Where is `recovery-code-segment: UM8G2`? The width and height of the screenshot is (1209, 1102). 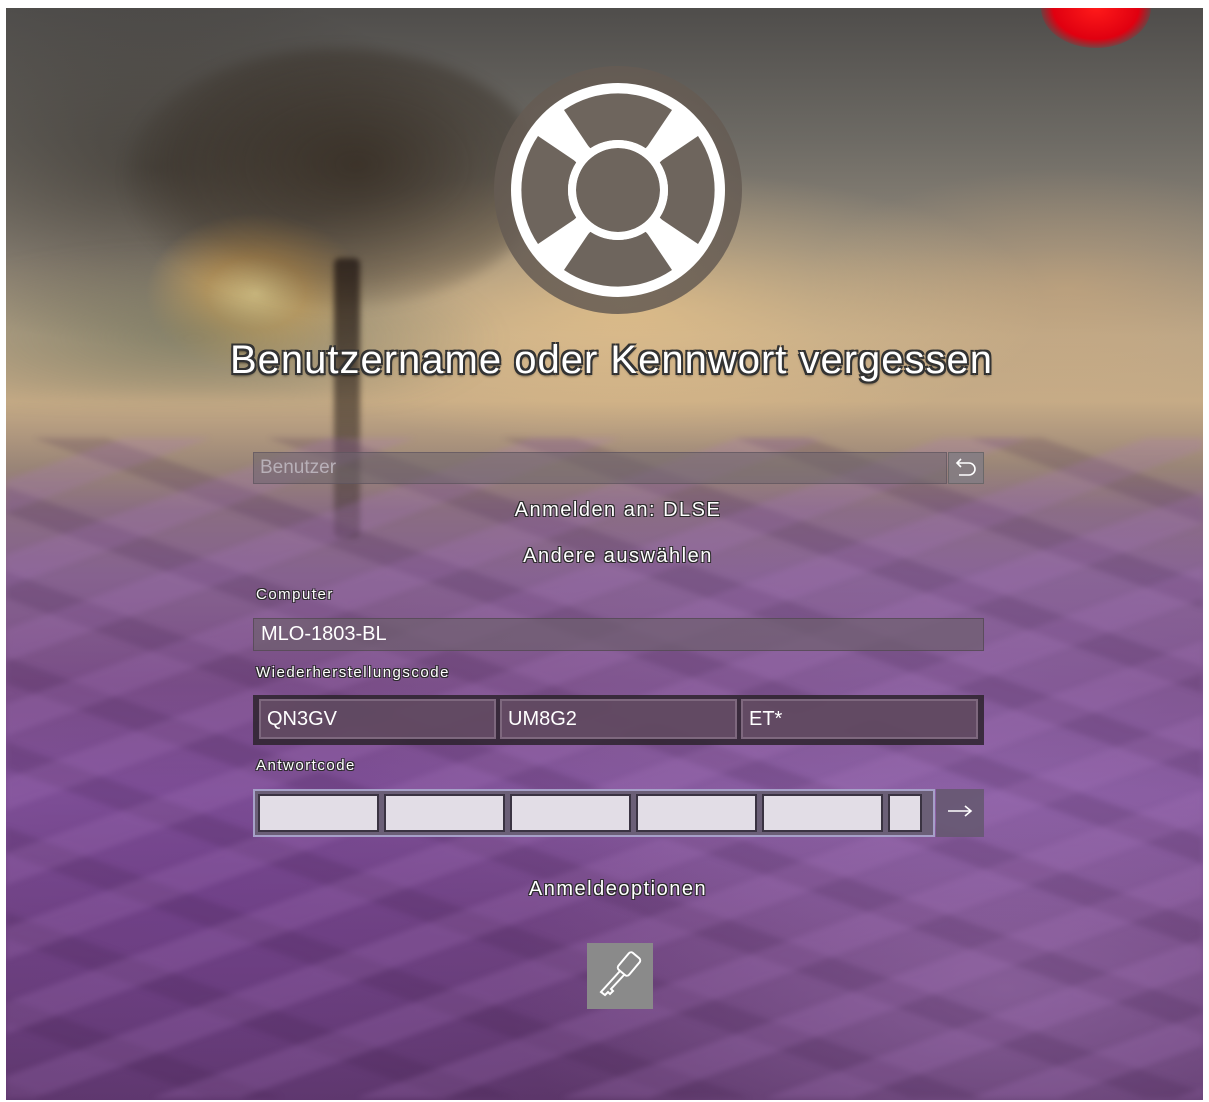
recovery-code-segment: UM8G2 is located at coordinates (618, 719).